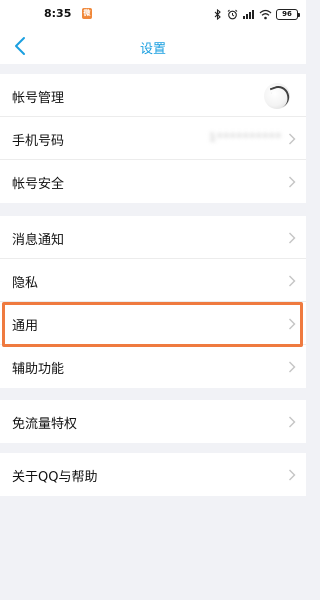 The height and width of the screenshot is (600, 320). What do you see at coordinates (153, 95) in the screenshot?
I see `settings-item-account-management: 帐号管理` at bounding box center [153, 95].